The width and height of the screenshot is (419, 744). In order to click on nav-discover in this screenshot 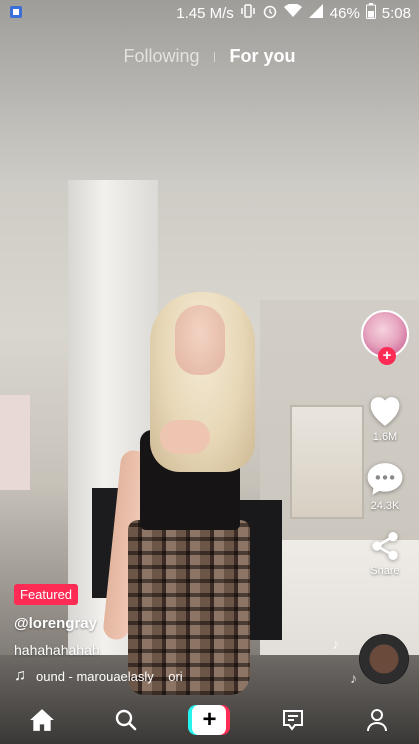, I will do `click(126, 720)`.